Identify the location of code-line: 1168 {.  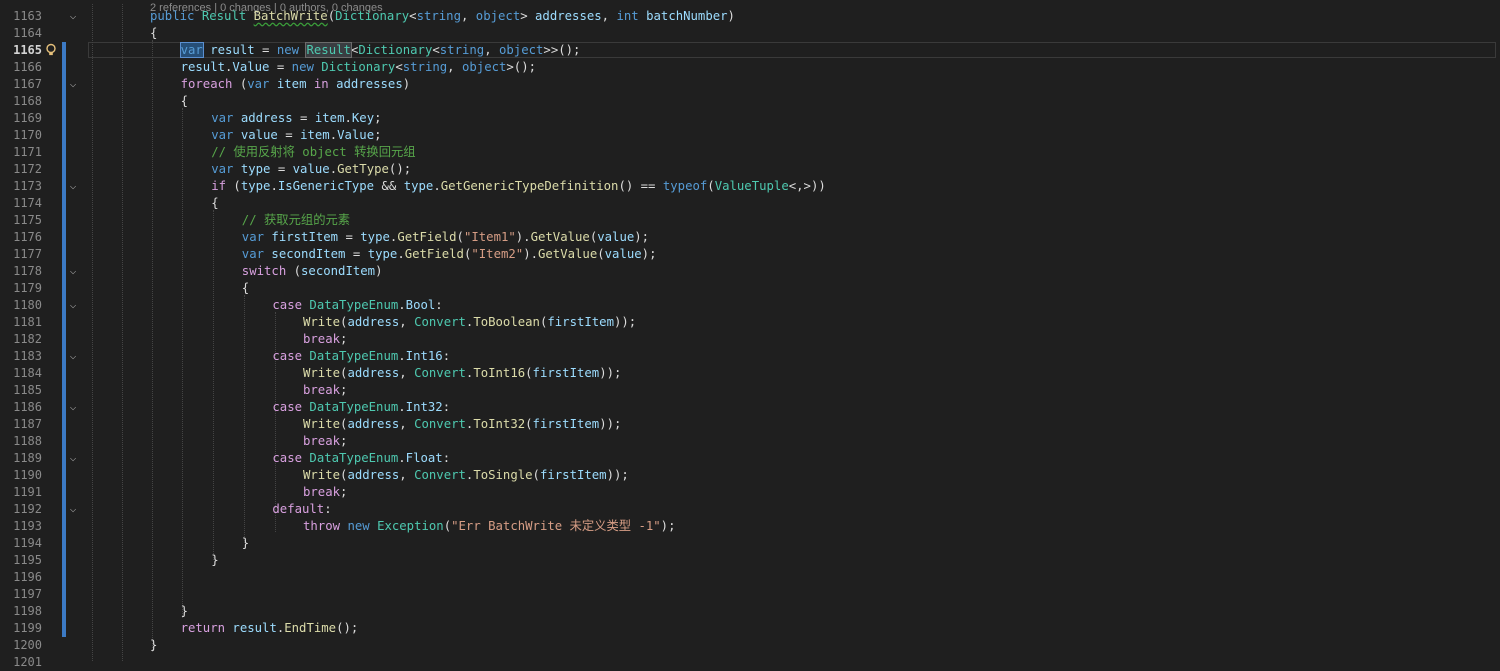
(750, 101).